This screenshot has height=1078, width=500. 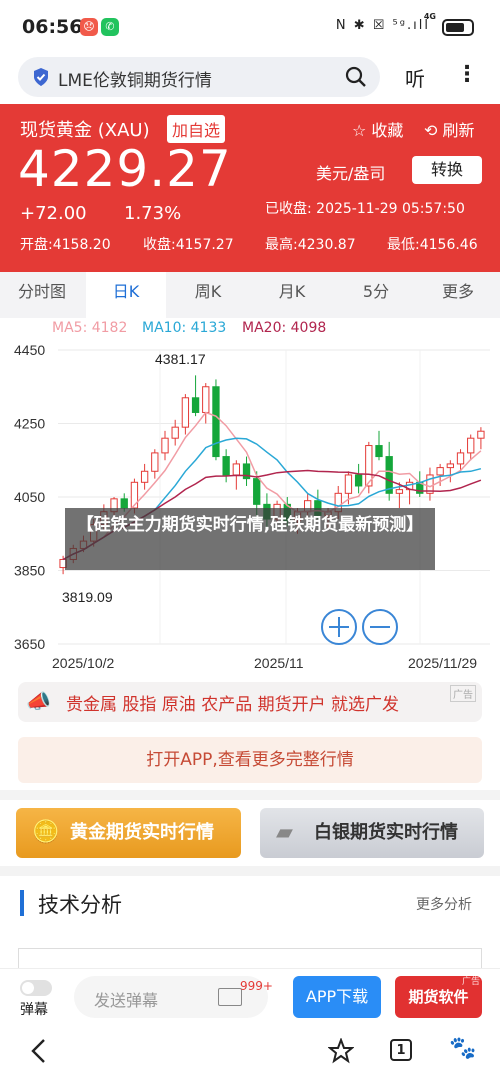 What do you see at coordinates (52, 27) in the screenshot?
I see `clock: 06:56` at bounding box center [52, 27].